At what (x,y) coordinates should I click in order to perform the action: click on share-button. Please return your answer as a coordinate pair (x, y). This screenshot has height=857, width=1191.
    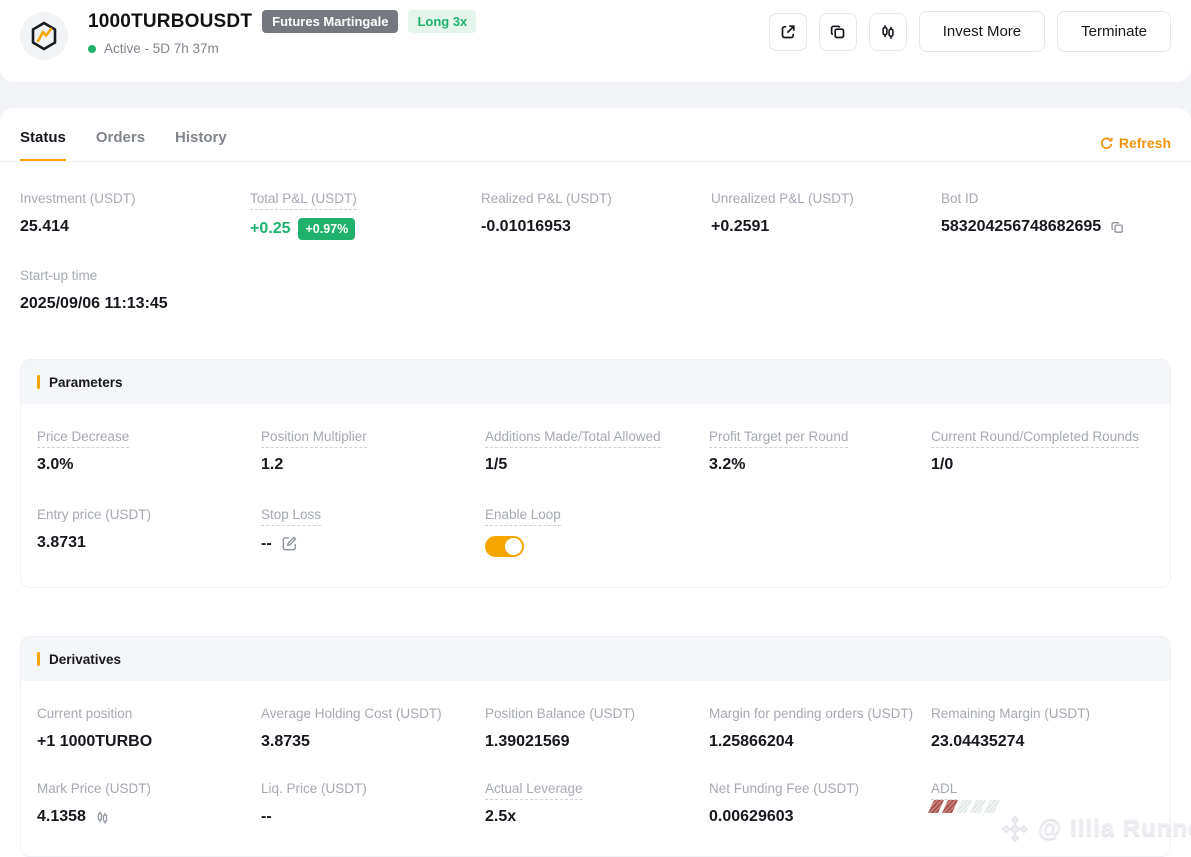
    Looking at the image, I should click on (787, 31).